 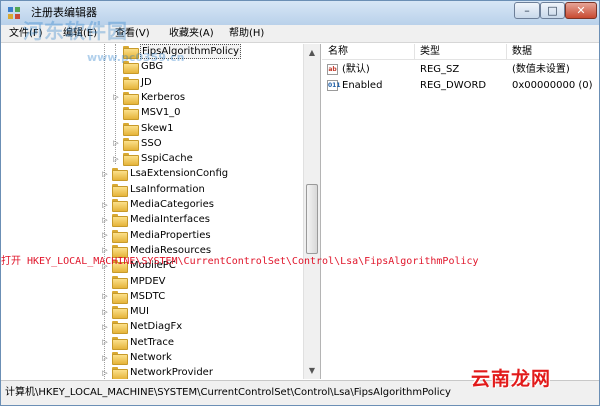 I want to click on tree-item-label: SspiCache, so click(x=167, y=159).